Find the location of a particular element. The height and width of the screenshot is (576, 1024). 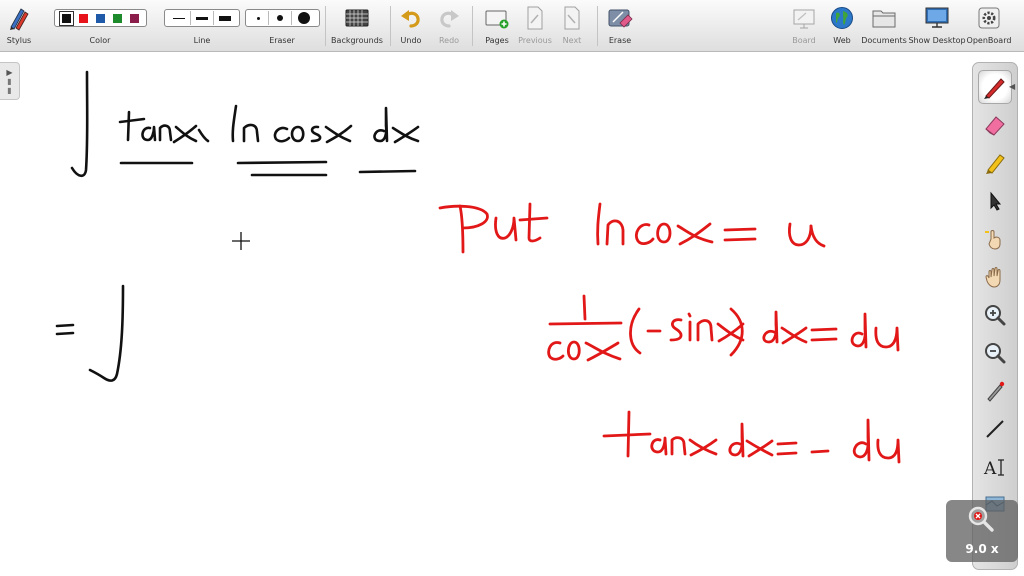

zoom-in-icon is located at coordinates (995, 315).